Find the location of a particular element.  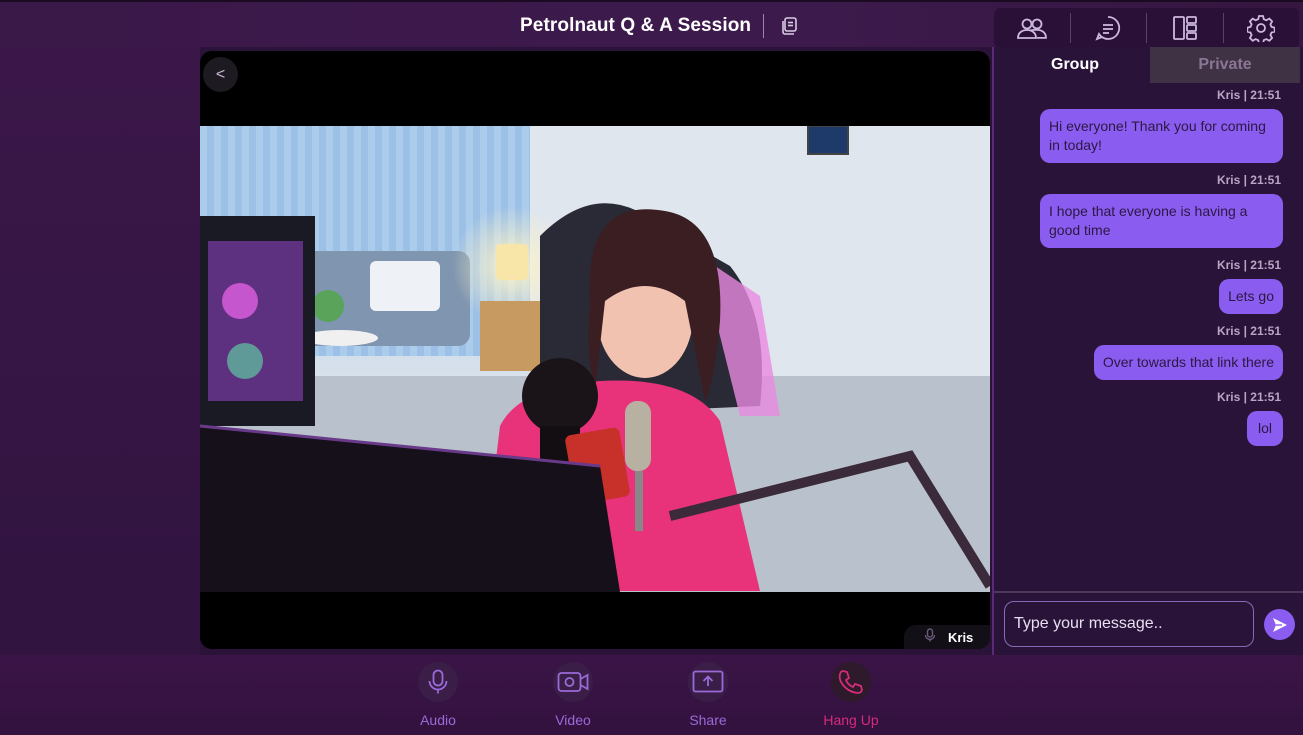

share-label: Share is located at coordinates (708, 720).